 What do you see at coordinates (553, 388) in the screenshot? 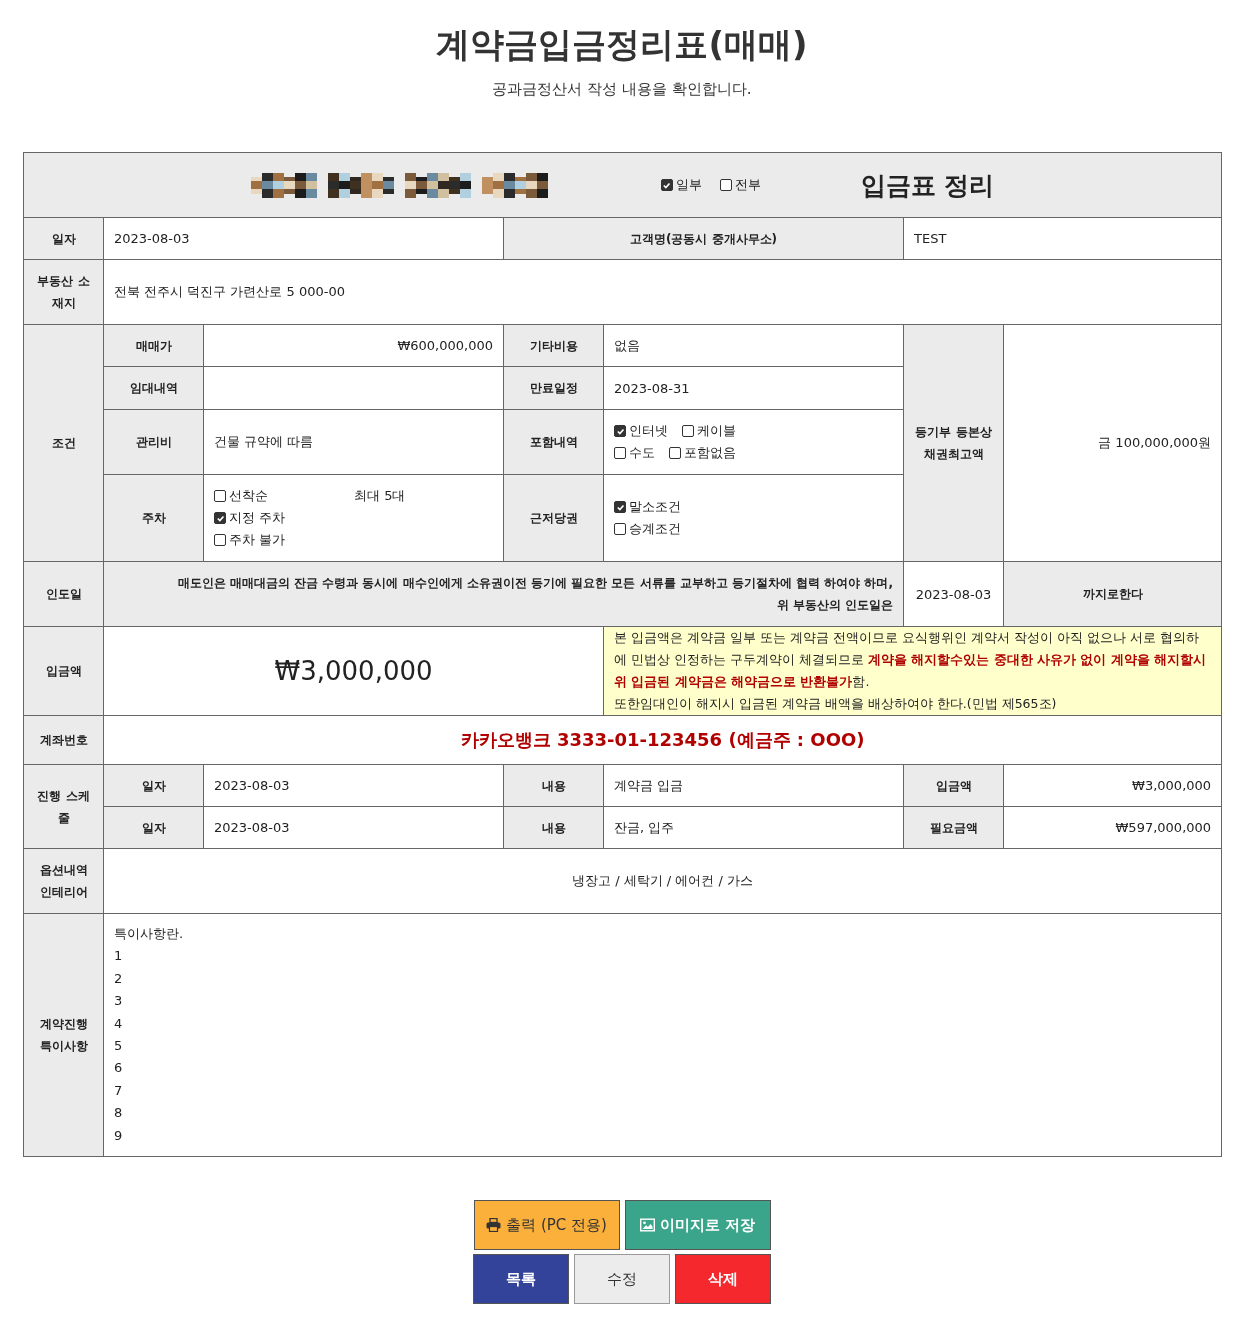
I see `field-label: 만료일정` at bounding box center [553, 388].